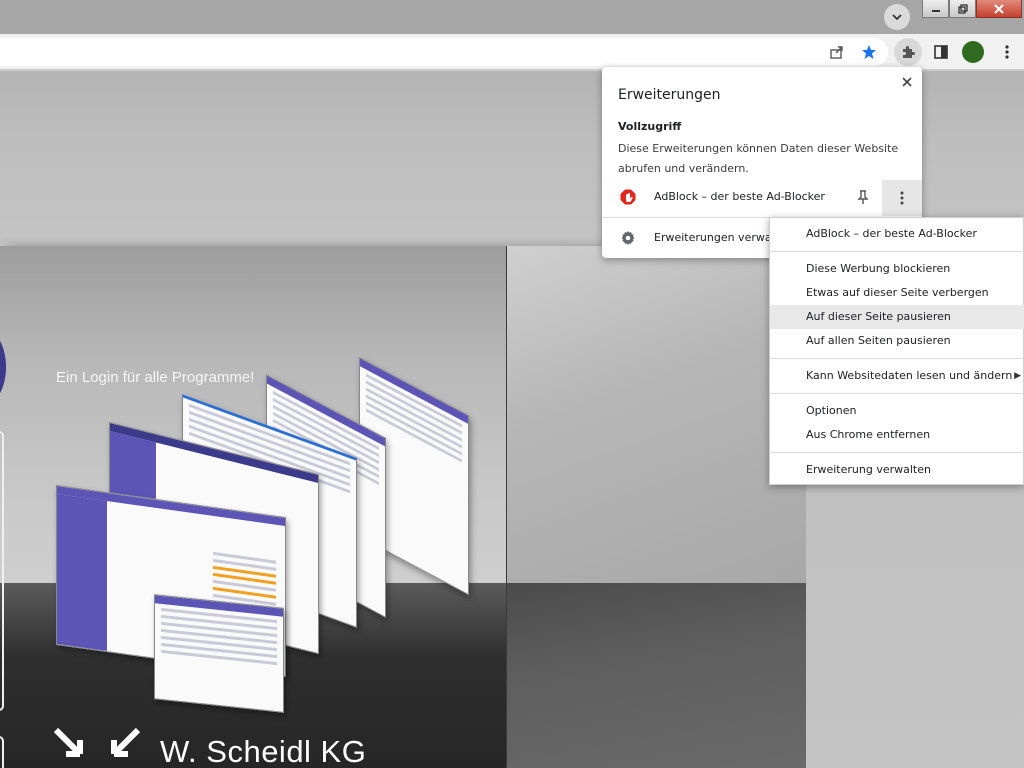 The height and width of the screenshot is (768, 1024). What do you see at coordinates (628, 238) in the screenshot?
I see `gear-icon` at bounding box center [628, 238].